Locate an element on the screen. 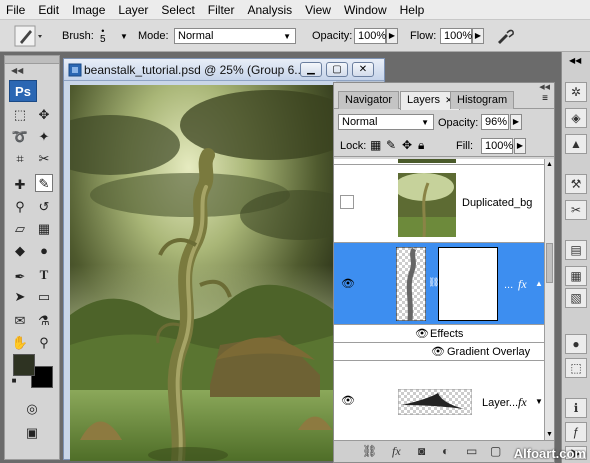 The image size is (590, 463). close-button: ✕ is located at coordinates (363, 69).